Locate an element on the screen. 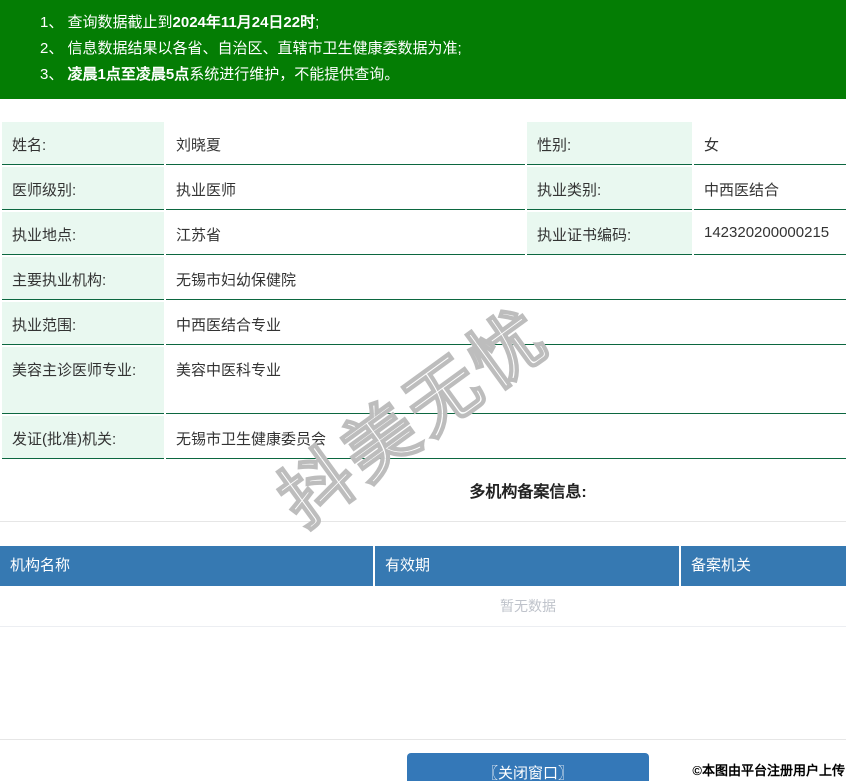 This screenshot has height=781, width=846. field-value-main-institution: 无锡市妇幼保健院 is located at coordinates (506, 278).